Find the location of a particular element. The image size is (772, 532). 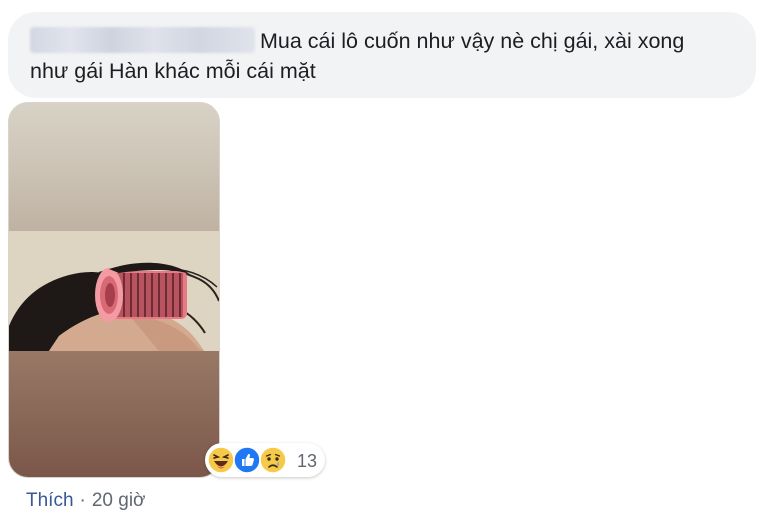

reaction-count: 13 is located at coordinates (307, 461).